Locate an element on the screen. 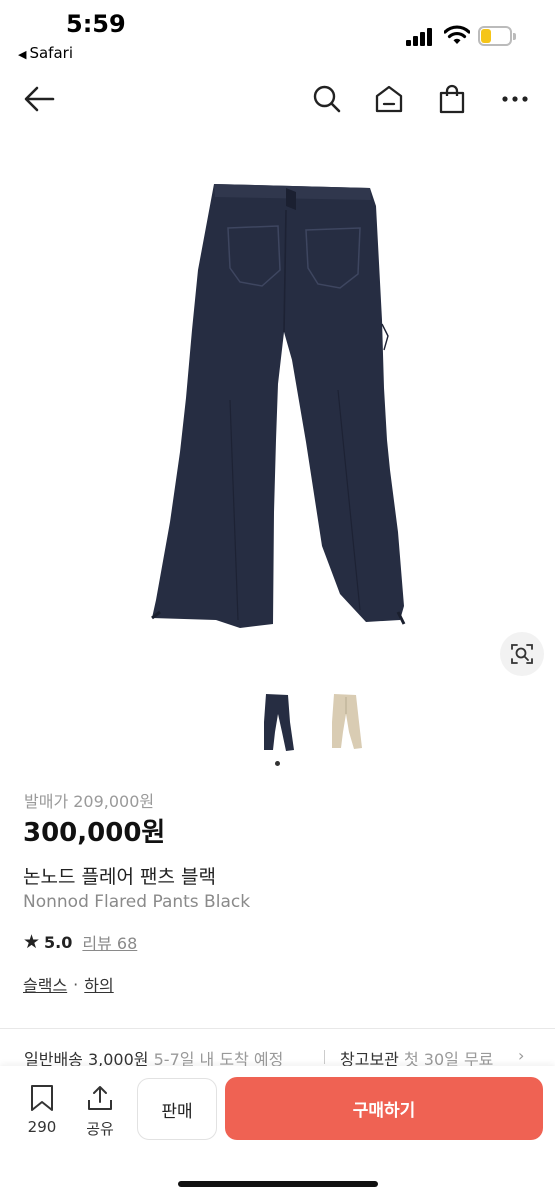  back-triangle-icon: ◀ is located at coordinates (22, 54).